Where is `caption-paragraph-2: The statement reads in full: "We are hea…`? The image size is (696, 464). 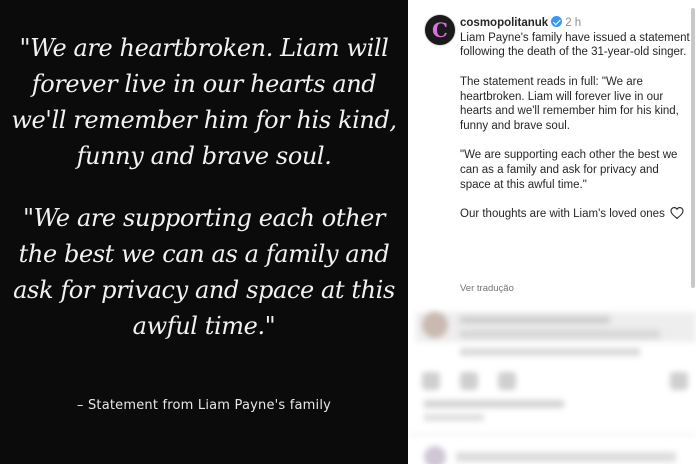
caption-paragraph-2: The statement reads in full: "We are hea… is located at coordinates (569, 103).